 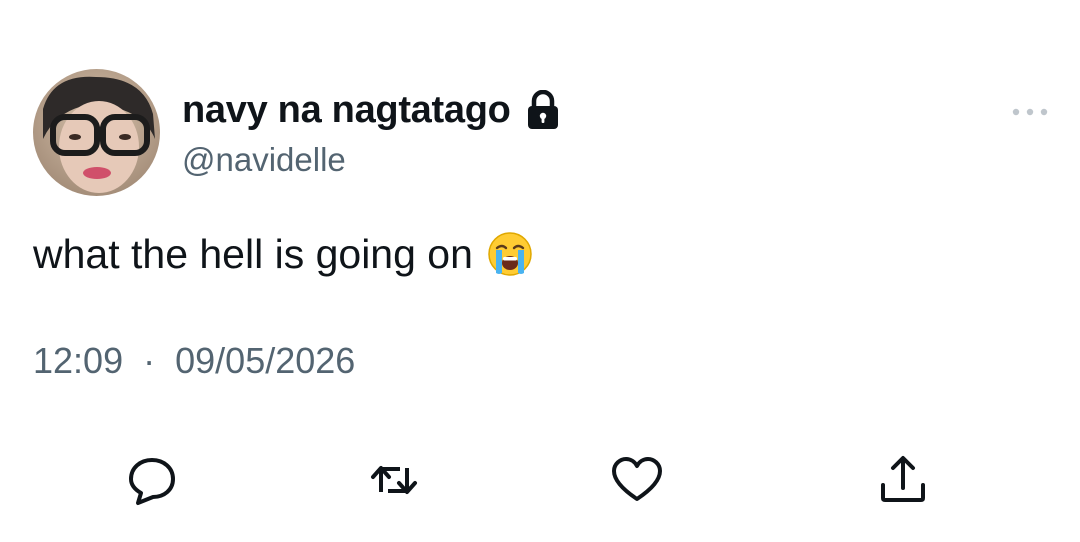 I want to click on loudly-crying-face-icon, so click(x=510, y=254).